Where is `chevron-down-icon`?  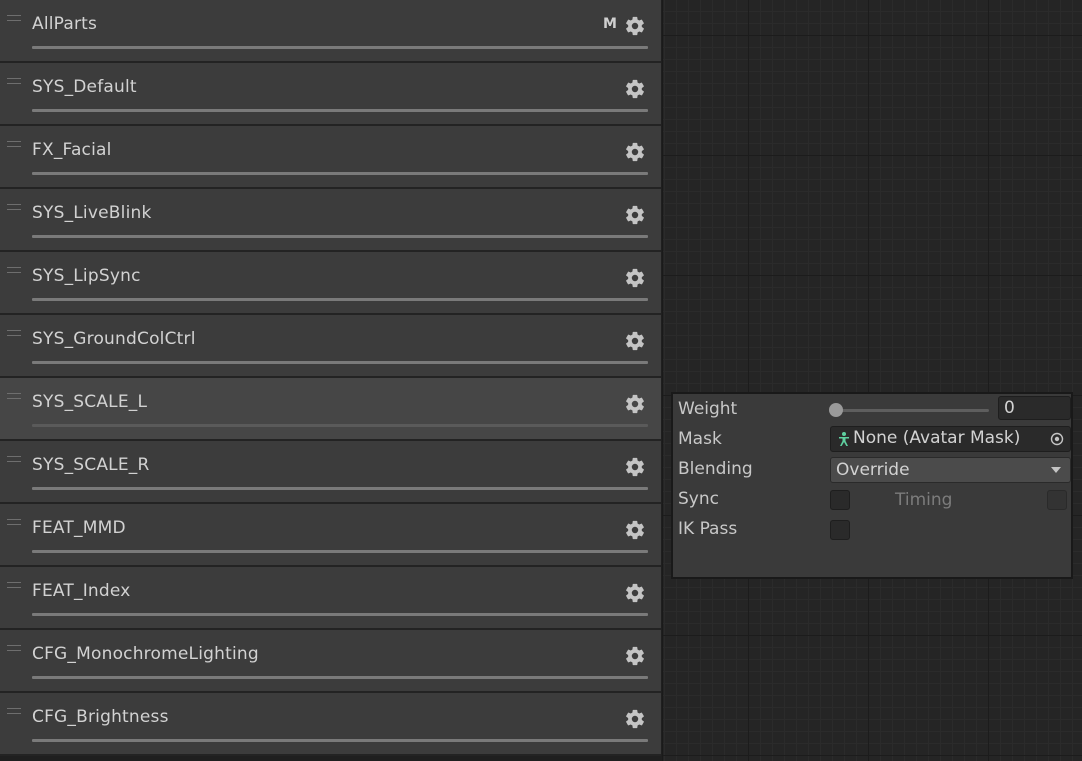
chevron-down-icon is located at coordinates (1056, 470).